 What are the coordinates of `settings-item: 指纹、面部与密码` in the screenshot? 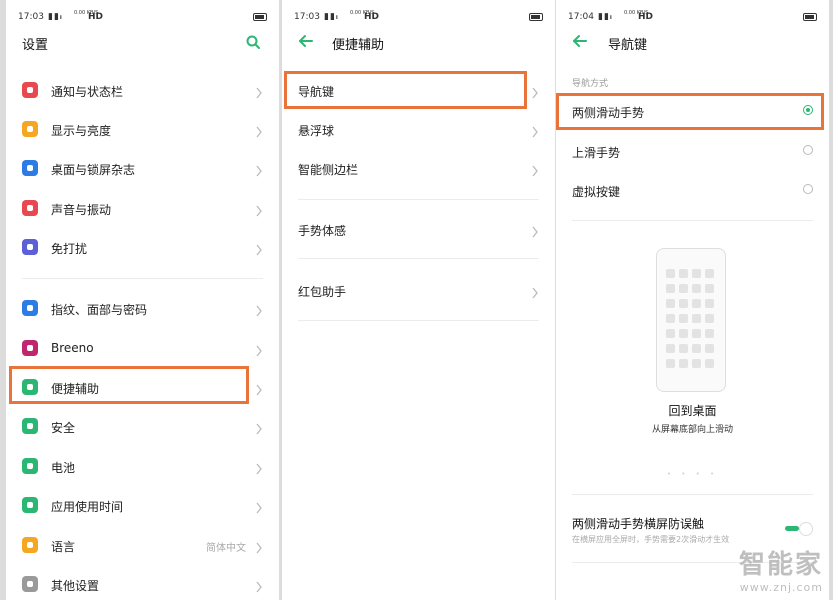 It's located at (142, 308).